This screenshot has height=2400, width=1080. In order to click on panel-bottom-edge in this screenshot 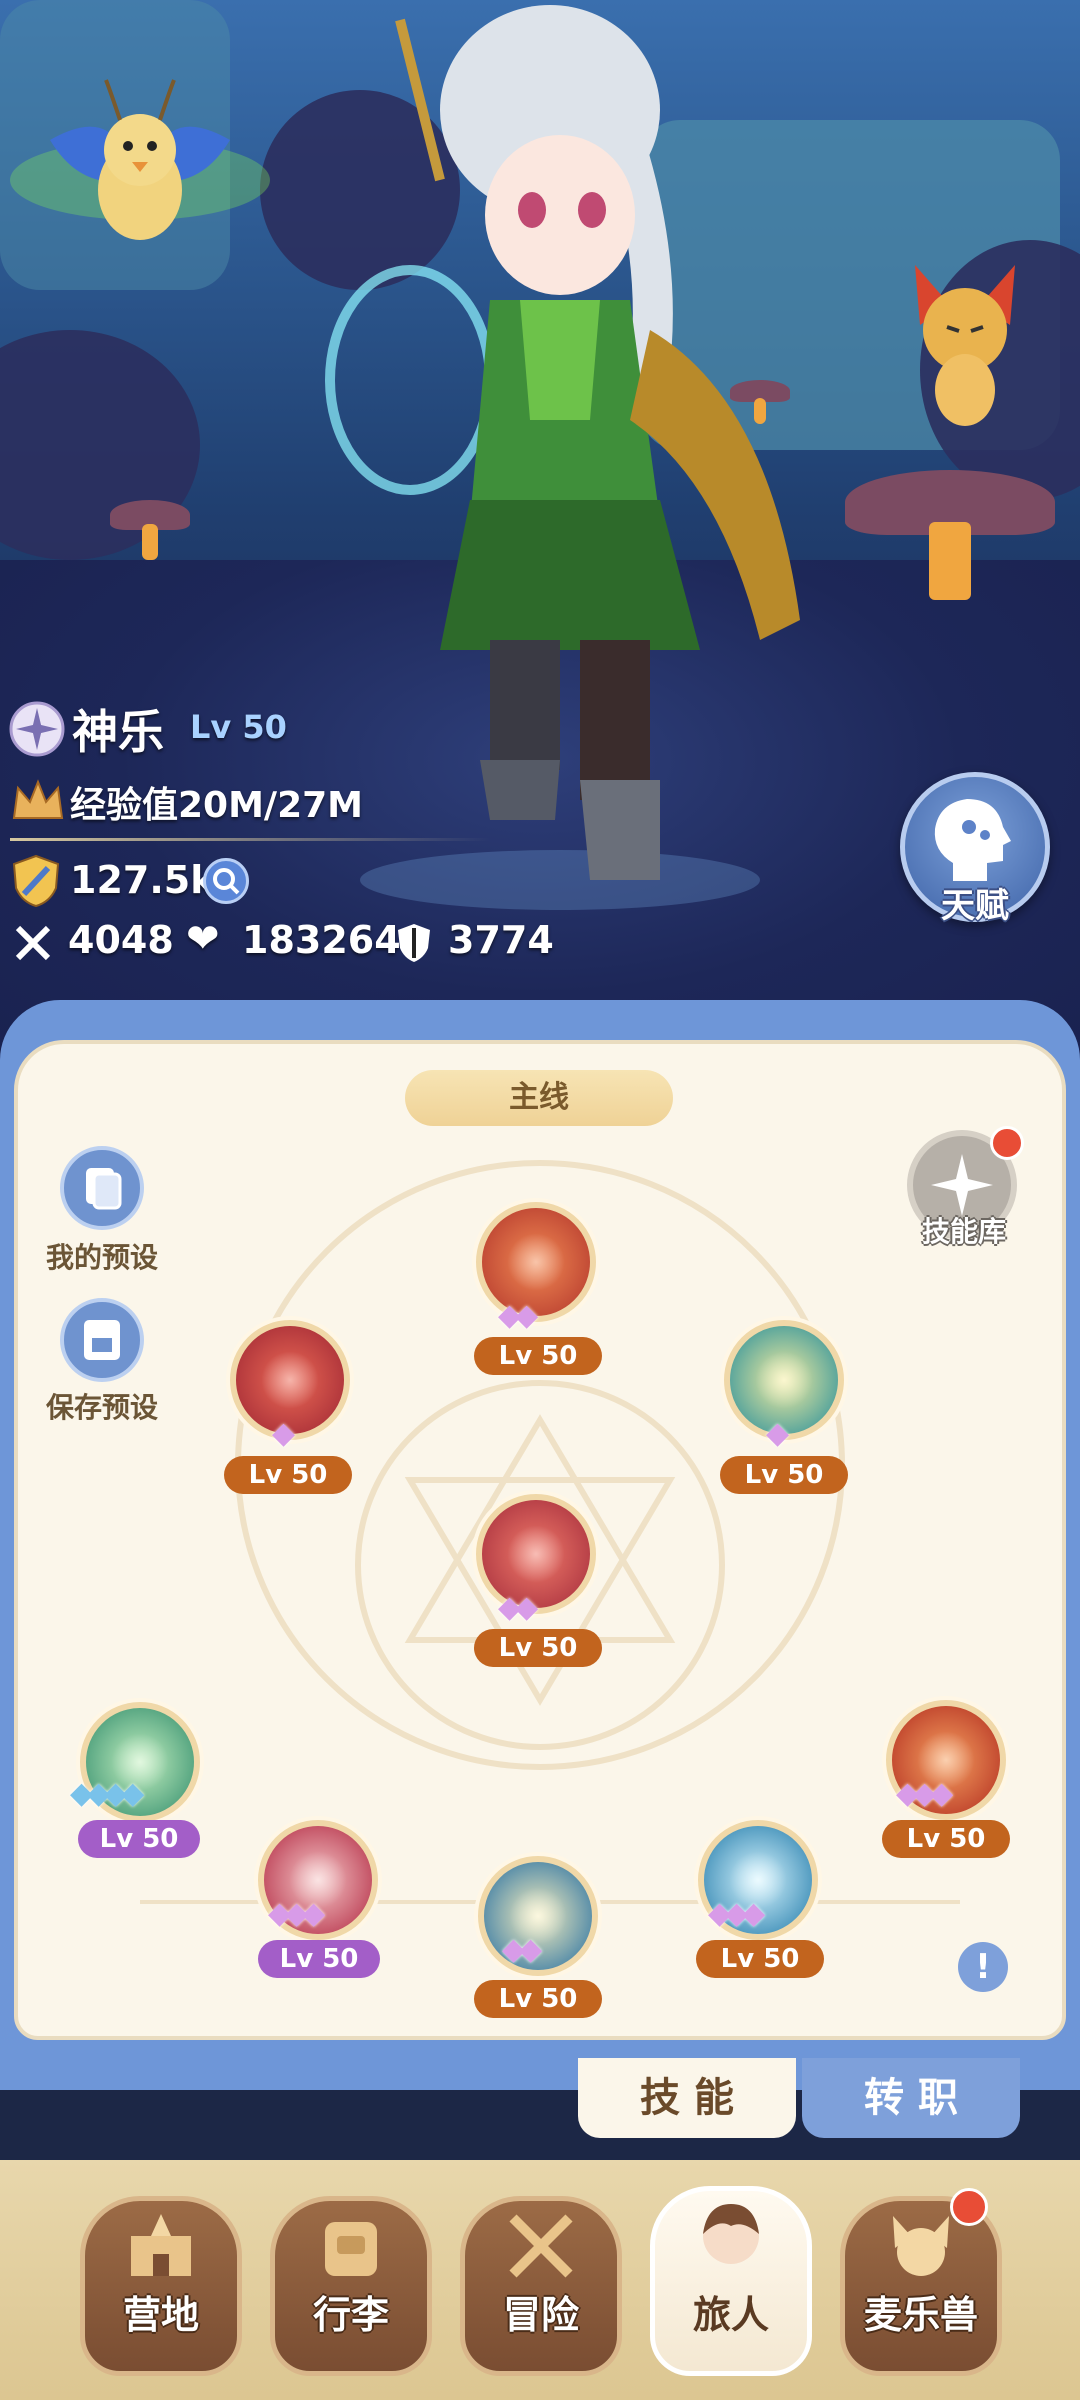, I will do `click(540, 2050)`.